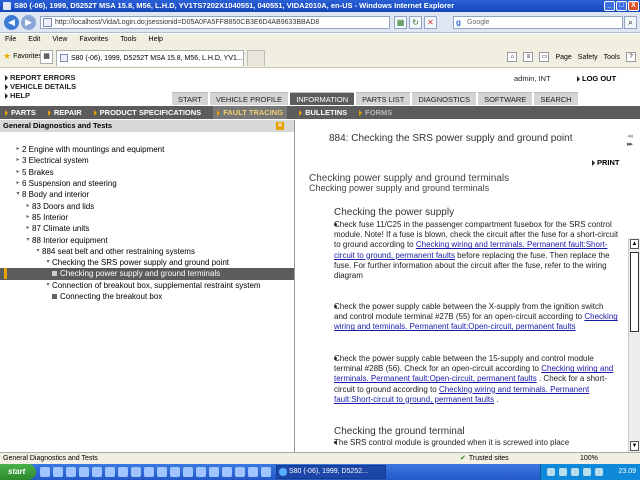  Describe the element at coordinates (630, 144) in the screenshot. I see `next-icon: ▸▸` at that location.